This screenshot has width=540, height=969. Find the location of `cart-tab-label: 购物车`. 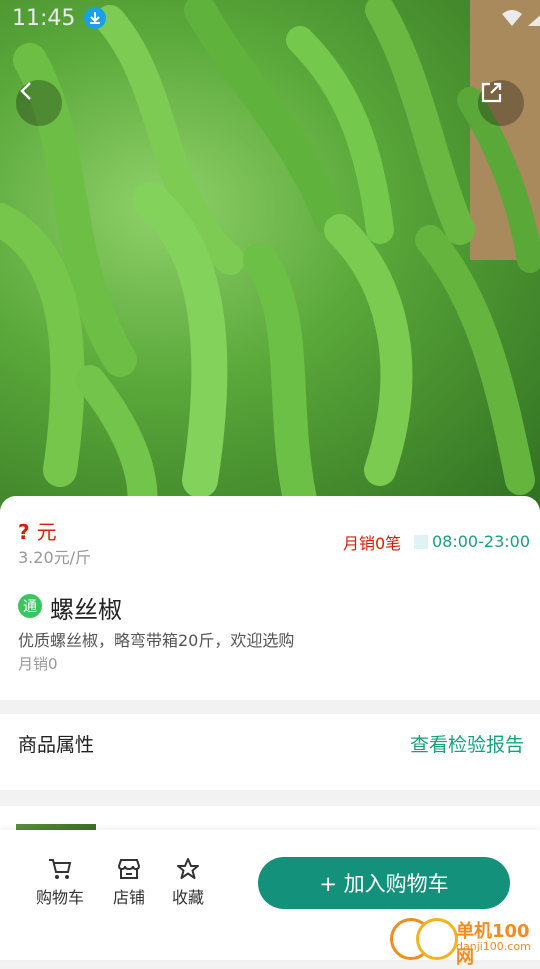

cart-tab-label: 购物车 is located at coordinates (59, 897).